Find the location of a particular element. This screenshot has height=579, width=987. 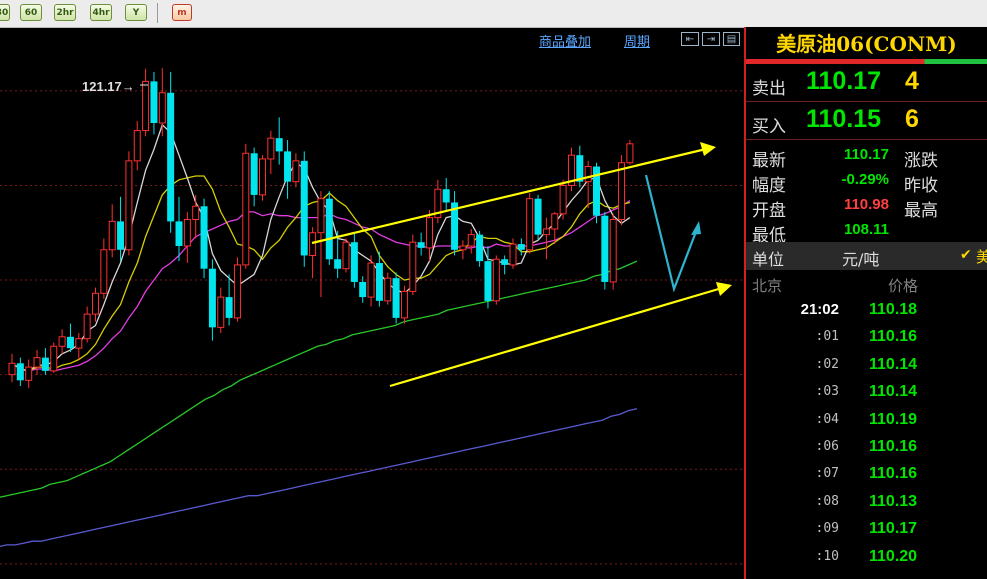

stat-row-latest: 最新 110.17 涨跌 is located at coordinates (866, 157).